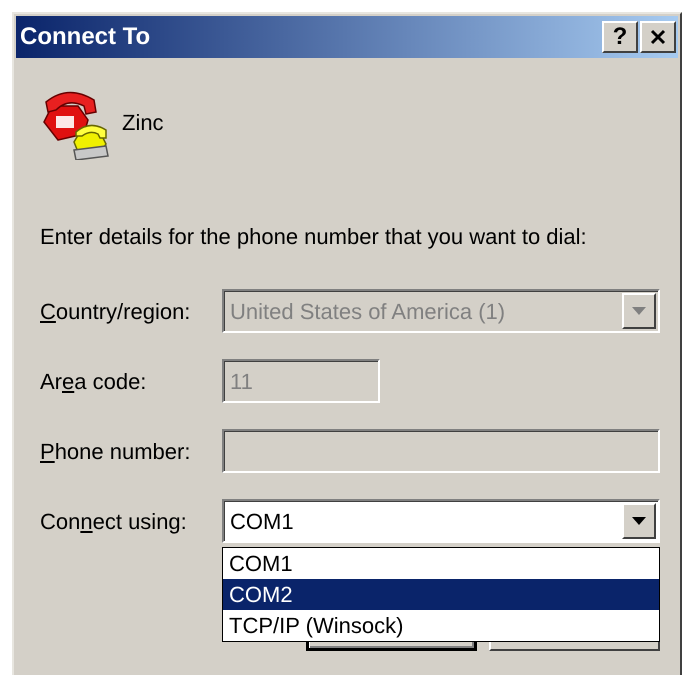  What do you see at coordinates (262, 522) in the screenshot?
I see `field-value: COM1` at bounding box center [262, 522].